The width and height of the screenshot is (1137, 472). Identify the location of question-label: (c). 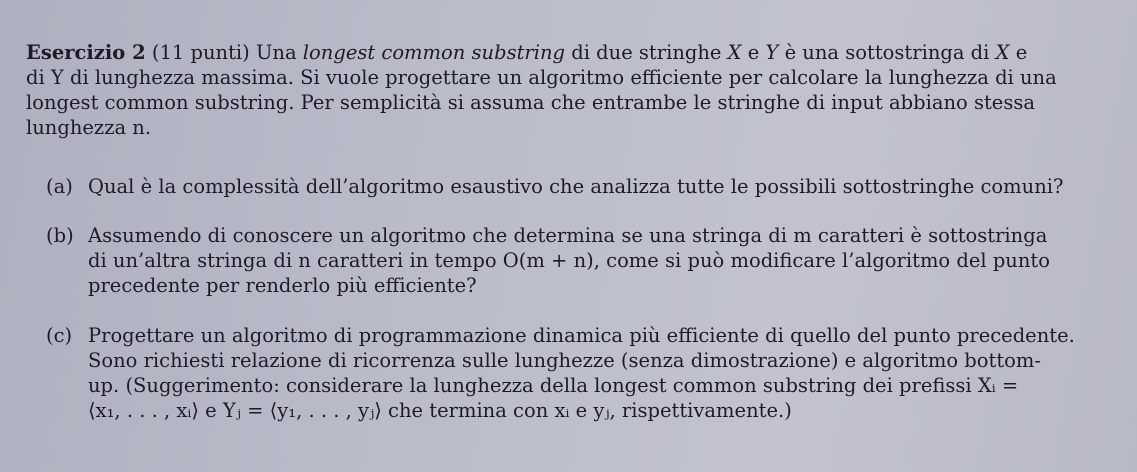
(59, 335).